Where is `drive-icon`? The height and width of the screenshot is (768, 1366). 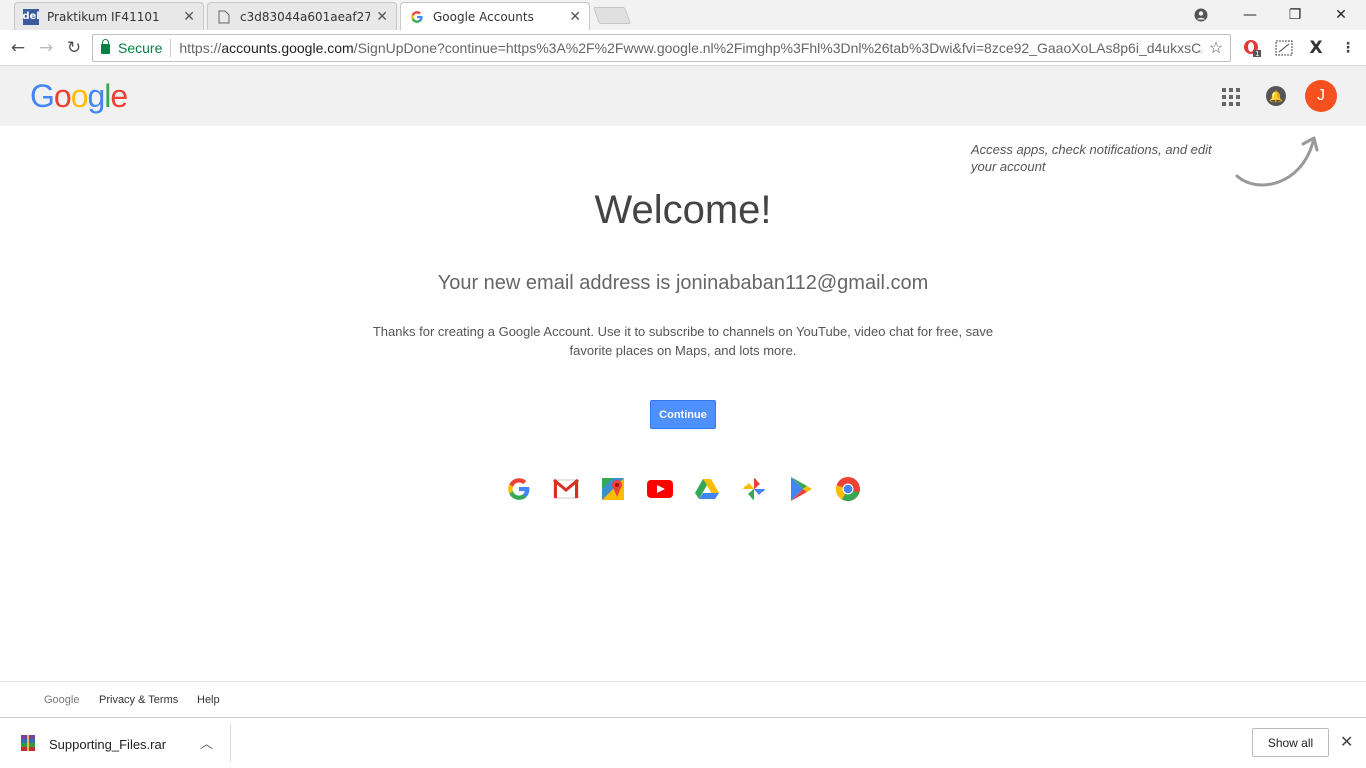 drive-icon is located at coordinates (707, 489).